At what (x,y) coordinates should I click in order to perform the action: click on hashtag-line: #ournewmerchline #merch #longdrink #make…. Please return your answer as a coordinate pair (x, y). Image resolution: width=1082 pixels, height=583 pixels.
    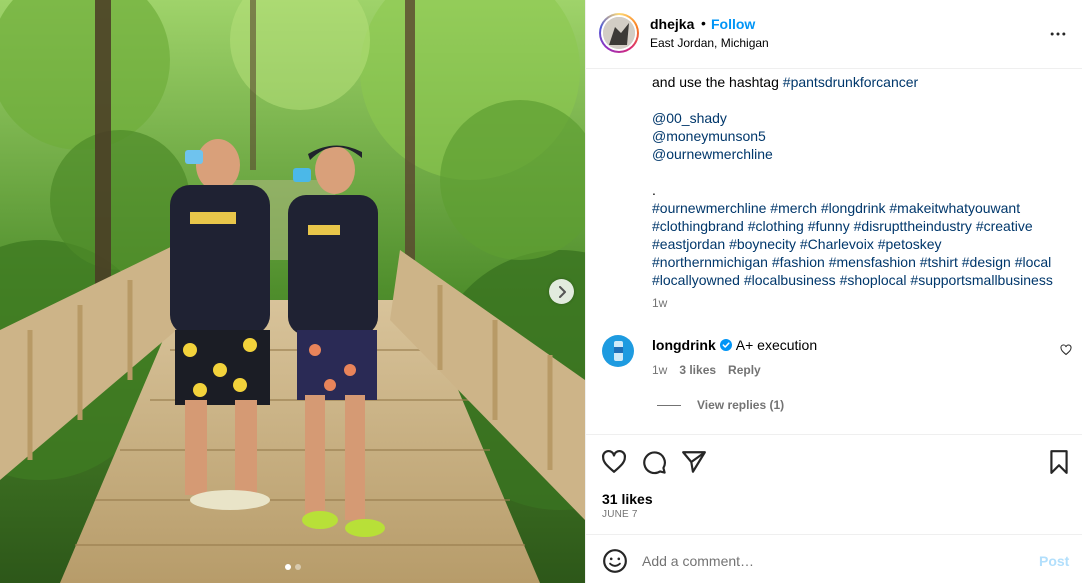
    Looking at the image, I should click on (857, 208).